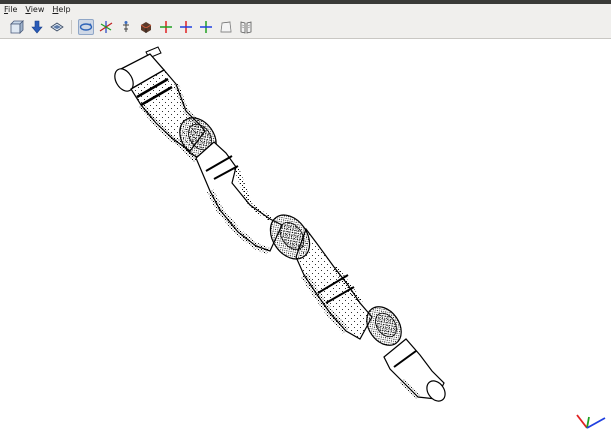 The image size is (611, 448). I want to click on view-axis-x-icon, so click(166, 27).